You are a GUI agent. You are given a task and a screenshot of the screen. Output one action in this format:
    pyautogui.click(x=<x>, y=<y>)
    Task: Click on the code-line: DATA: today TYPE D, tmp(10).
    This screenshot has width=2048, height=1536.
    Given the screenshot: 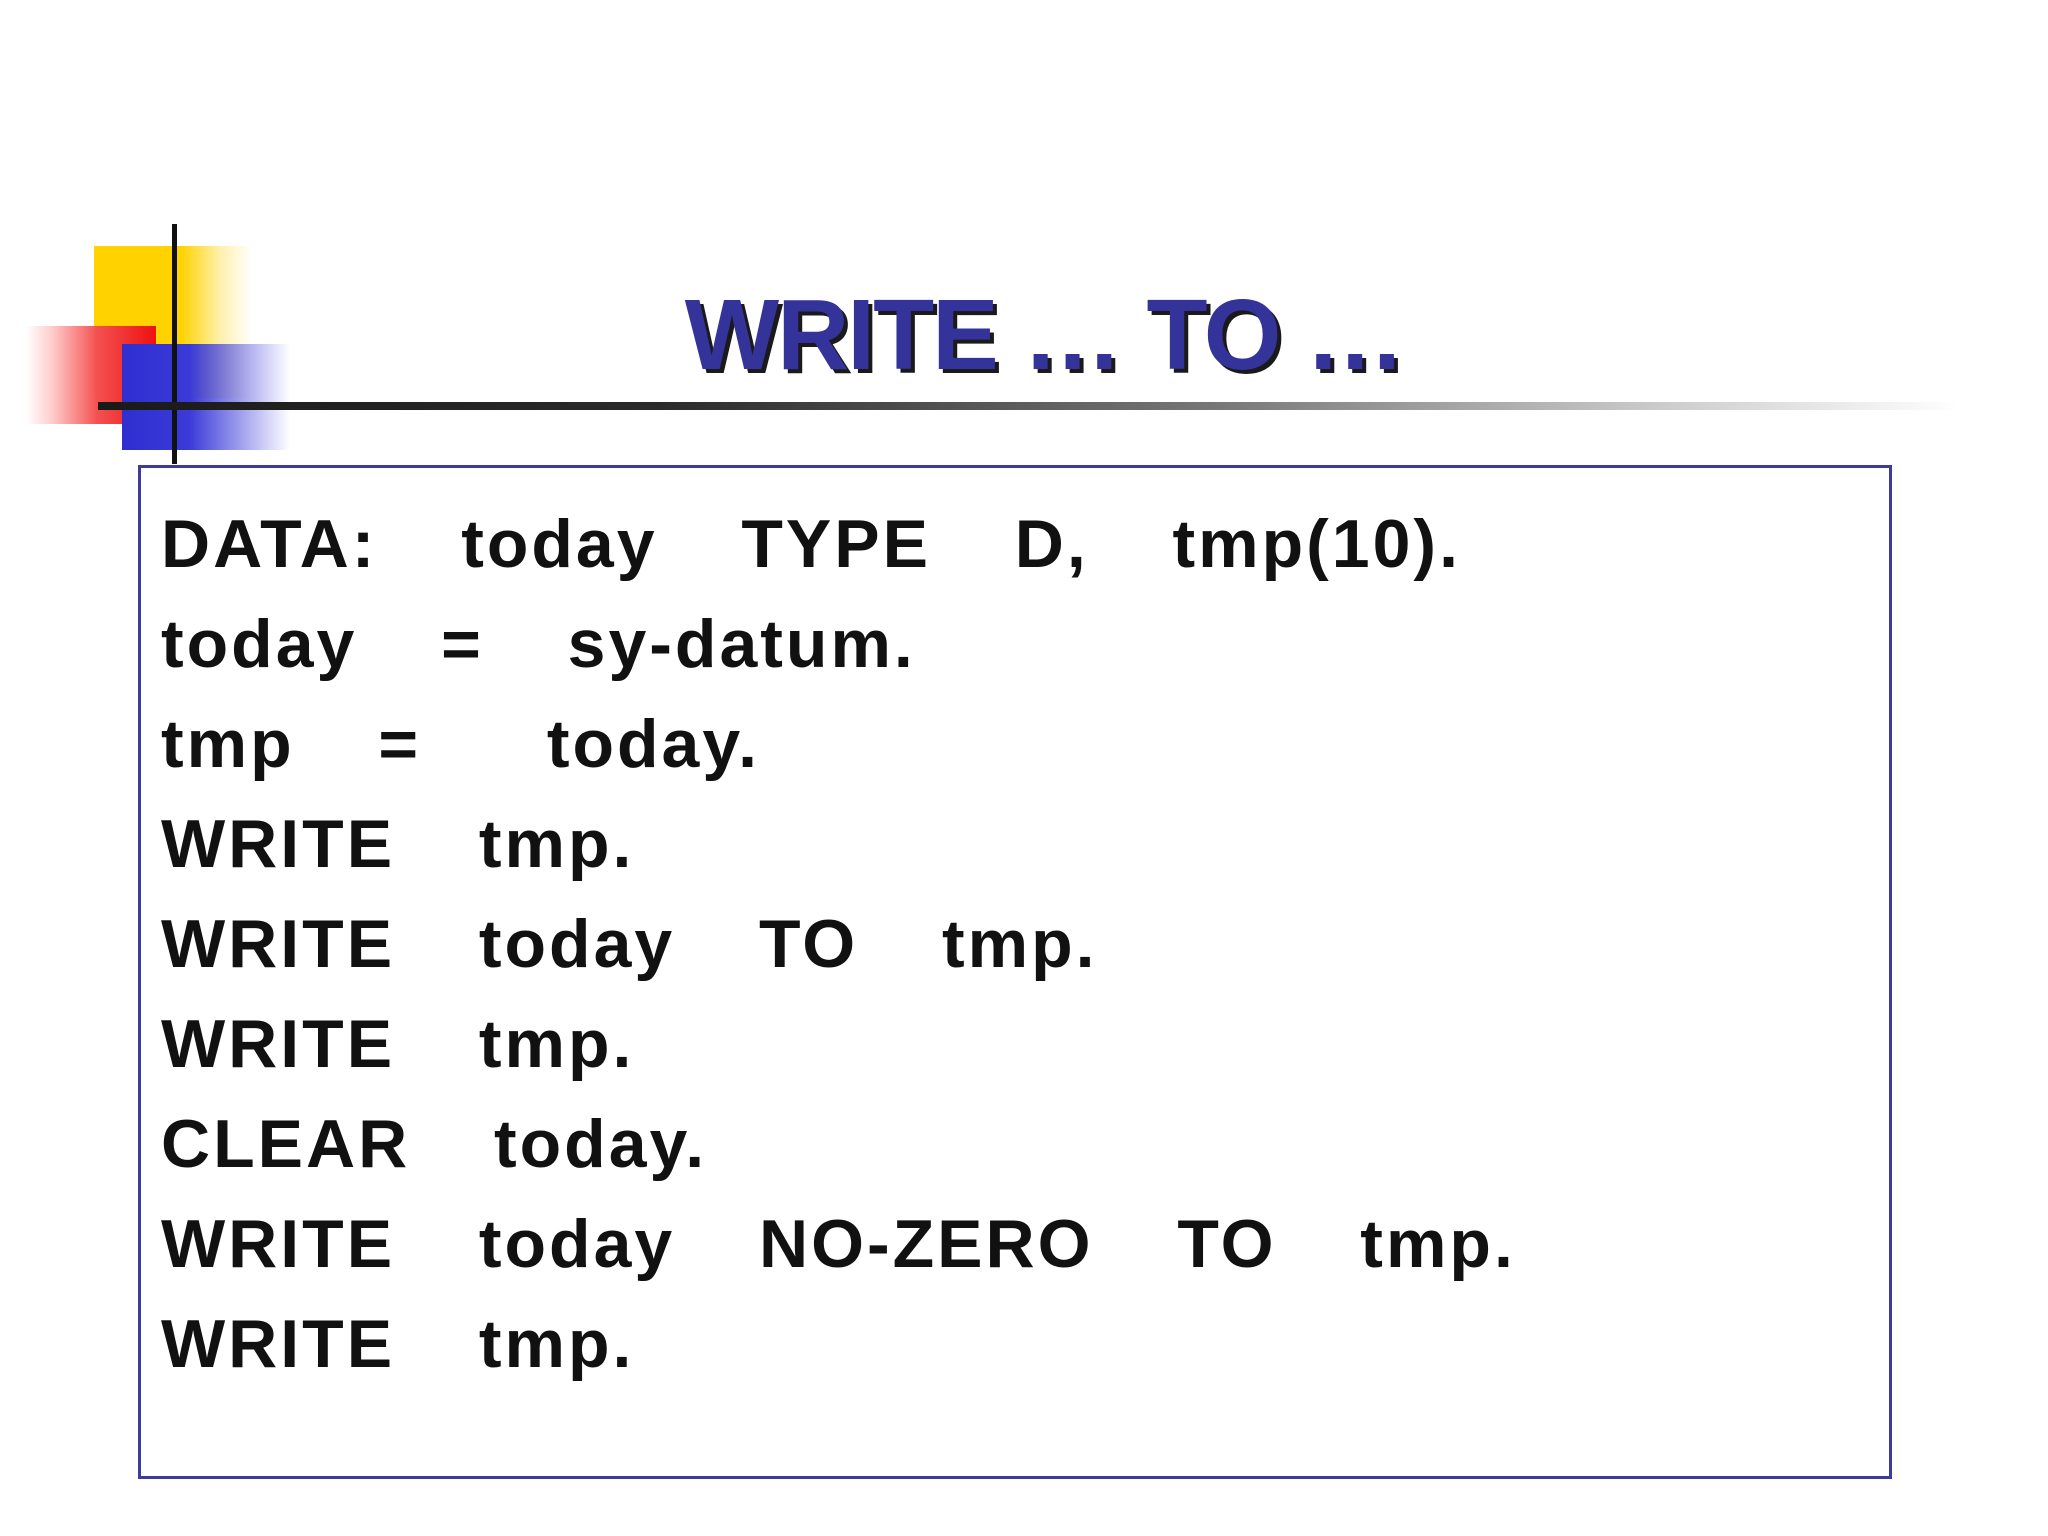 What is the action you would take?
    pyautogui.click(x=811, y=544)
    